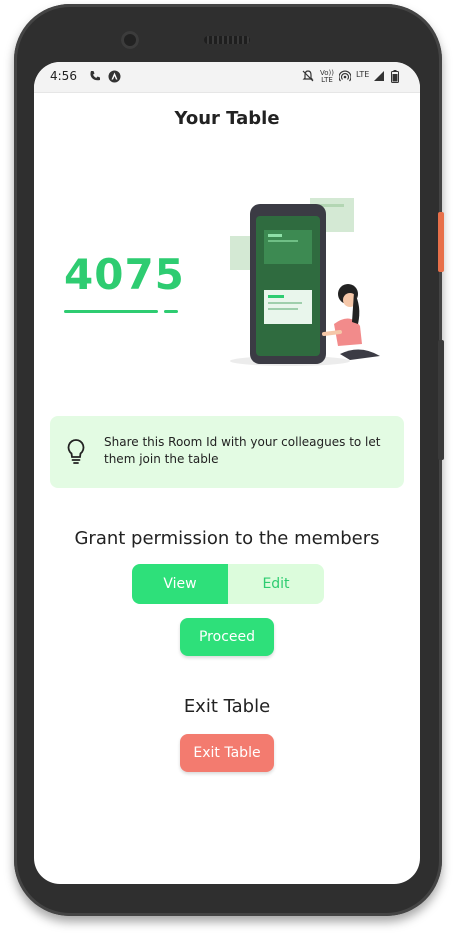  What do you see at coordinates (395, 78) in the screenshot?
I see `battery-icon` at bounding box center [395, 78].